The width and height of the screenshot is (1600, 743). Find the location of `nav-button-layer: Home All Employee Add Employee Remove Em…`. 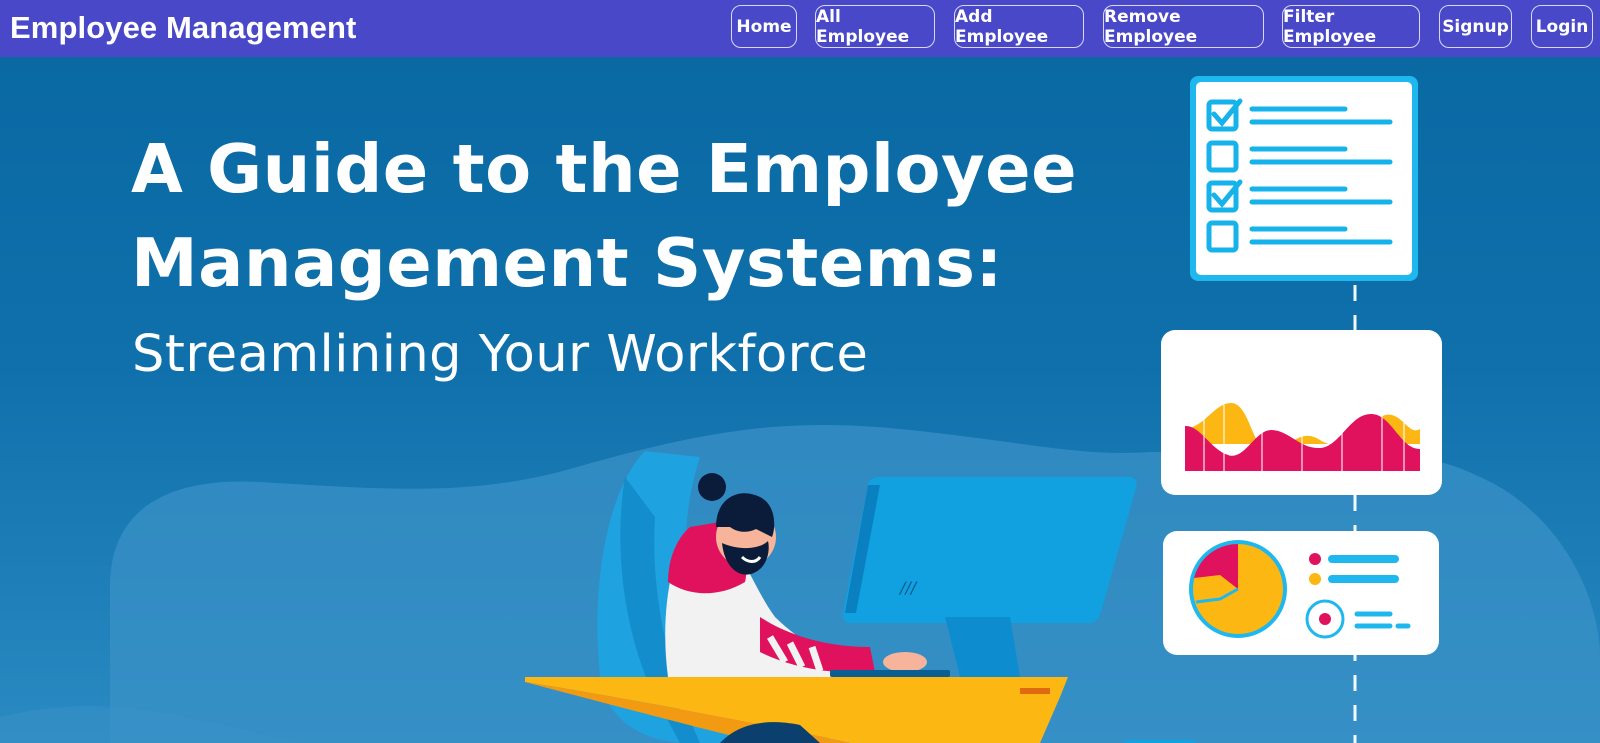

nav-button-layer: Home All Employee Add Employee Remove Em… is located at coordinates (800, 28).